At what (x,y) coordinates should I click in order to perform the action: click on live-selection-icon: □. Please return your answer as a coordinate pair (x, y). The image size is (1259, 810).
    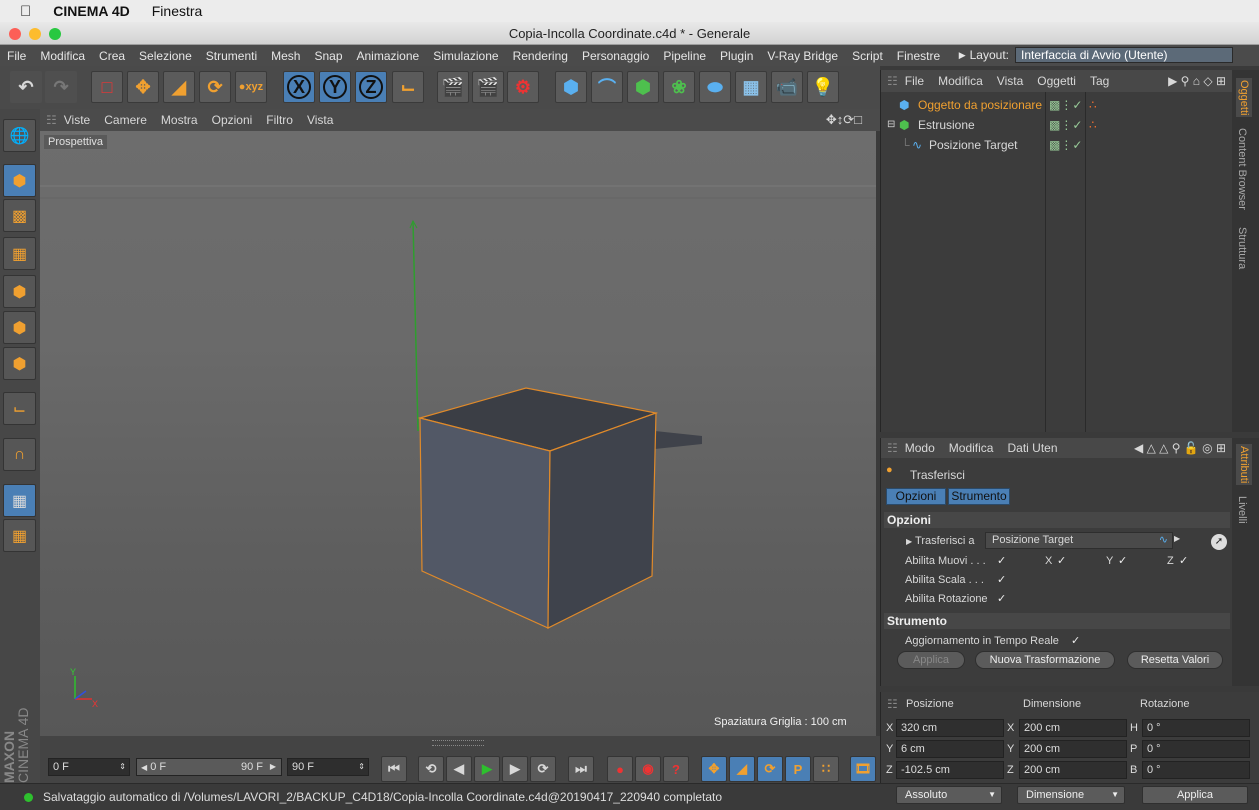
    Looking at the image, I should click on (107, 87).